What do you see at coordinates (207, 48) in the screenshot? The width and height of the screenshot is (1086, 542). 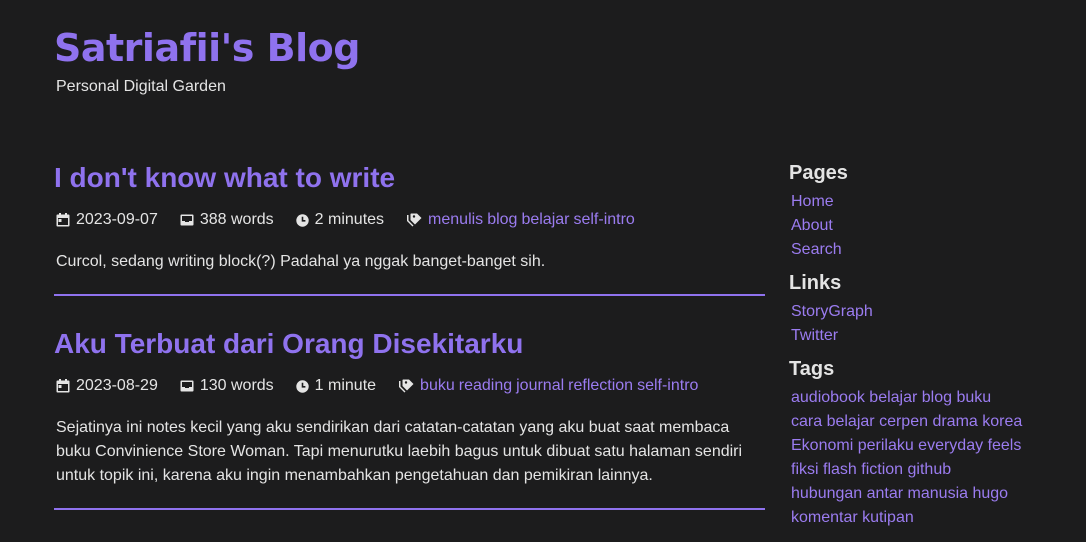 I see `site-title: Satriafii's Blog` at bounding box center [207, 48].